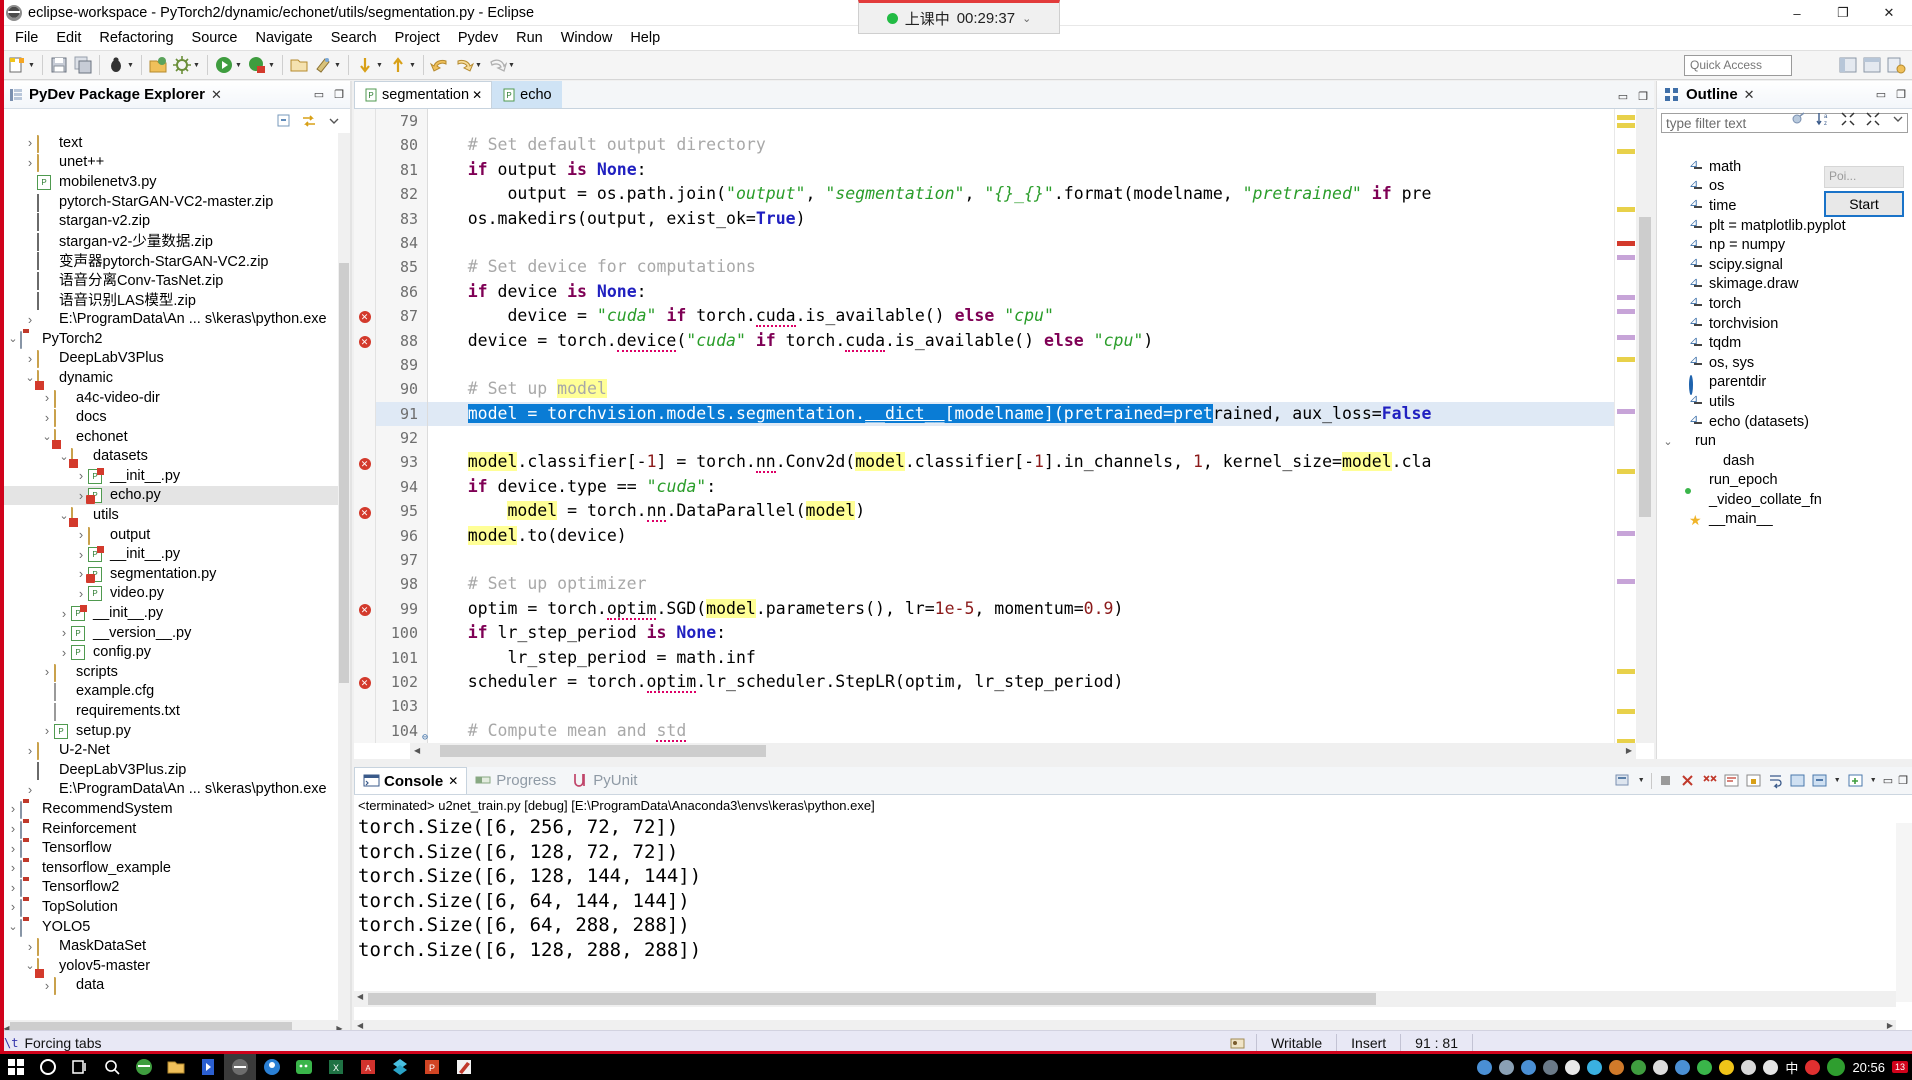 Image resolution: width=1912 pixels, height=1080 pixels. Describe the element at coordinates (1021, 584) in the screenshot. I see `code-line: # Set up optimizer` at that location.